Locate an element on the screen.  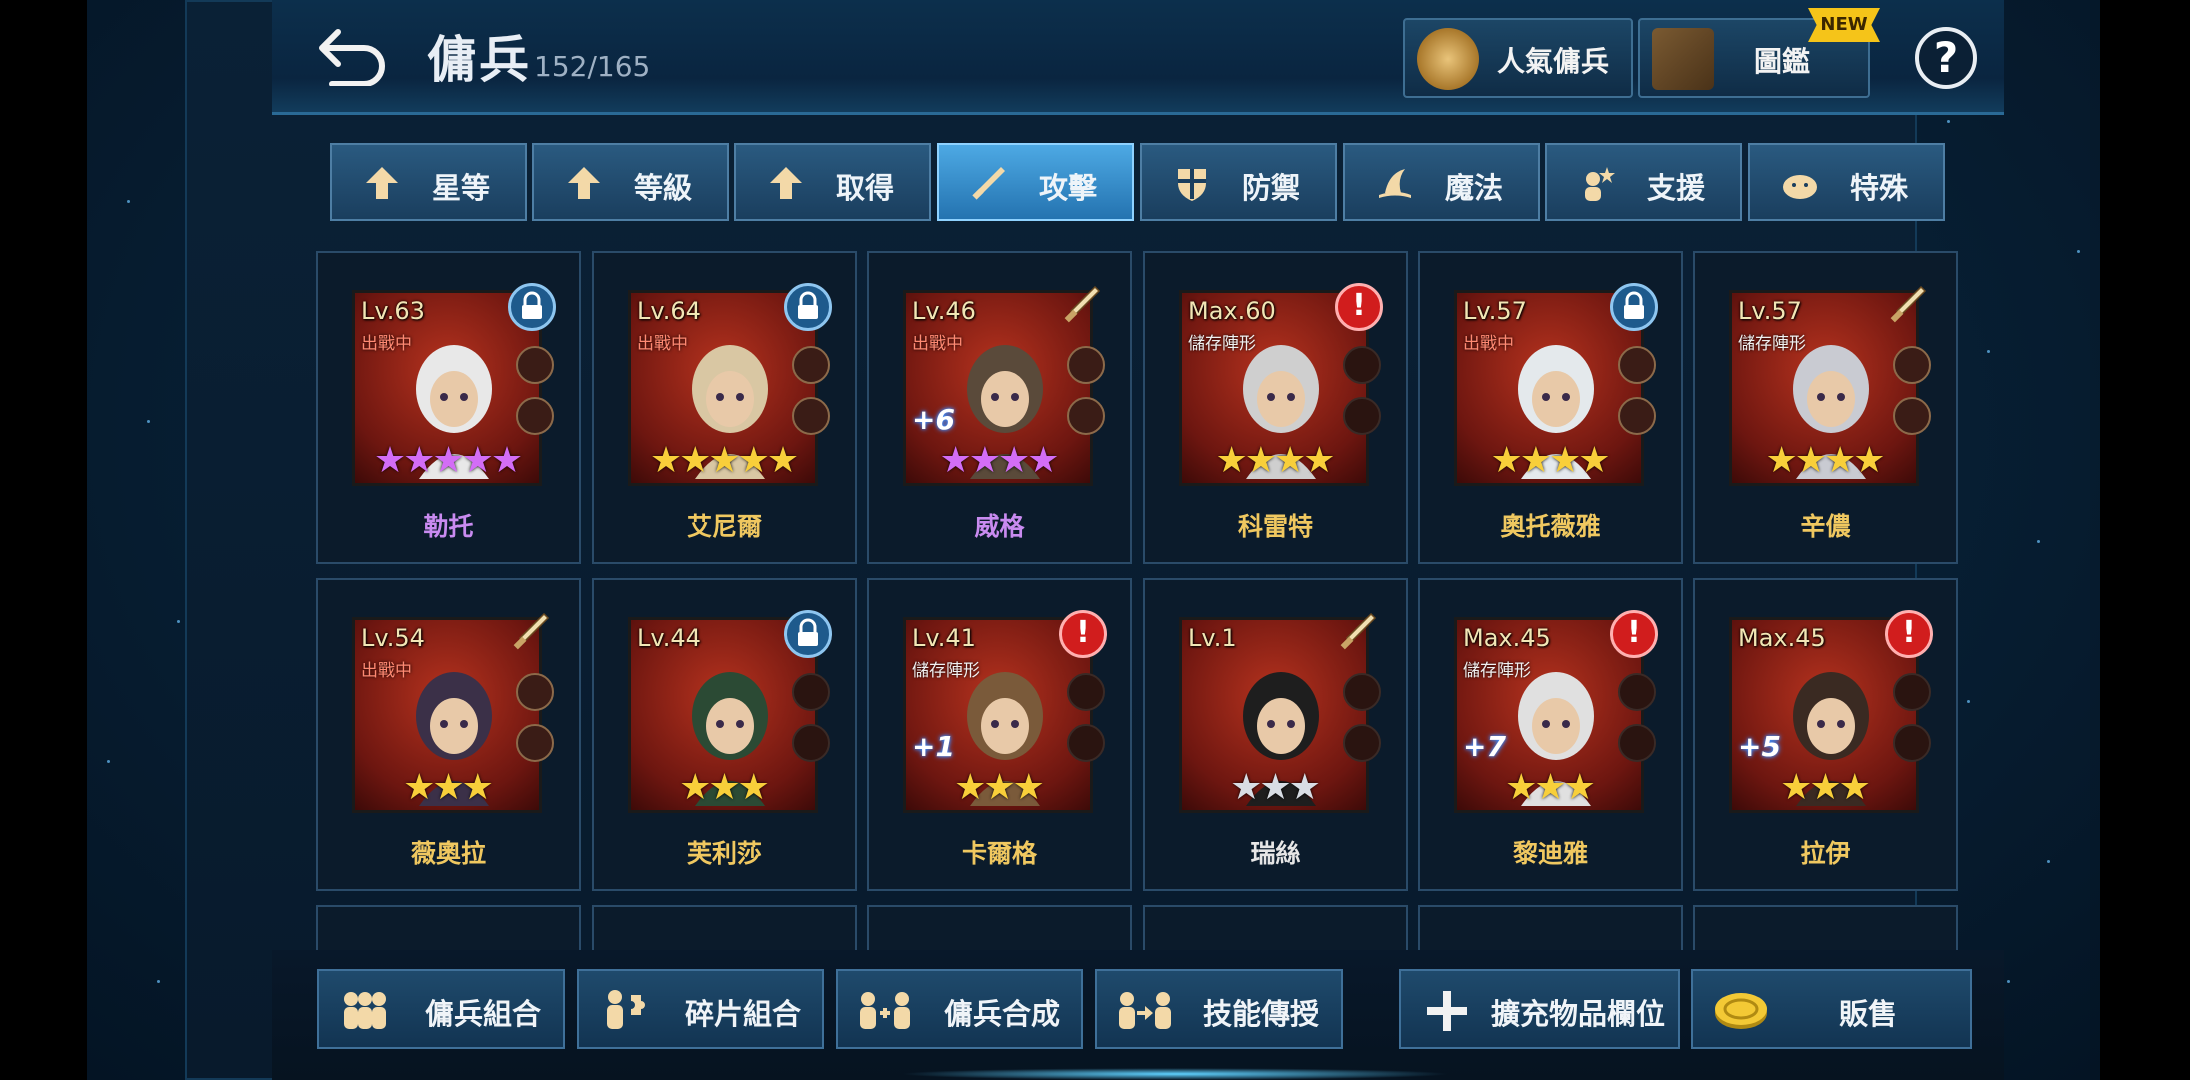
popular-mercenary-label: 人氣傭兵 is located at coordinates (1553, 61).